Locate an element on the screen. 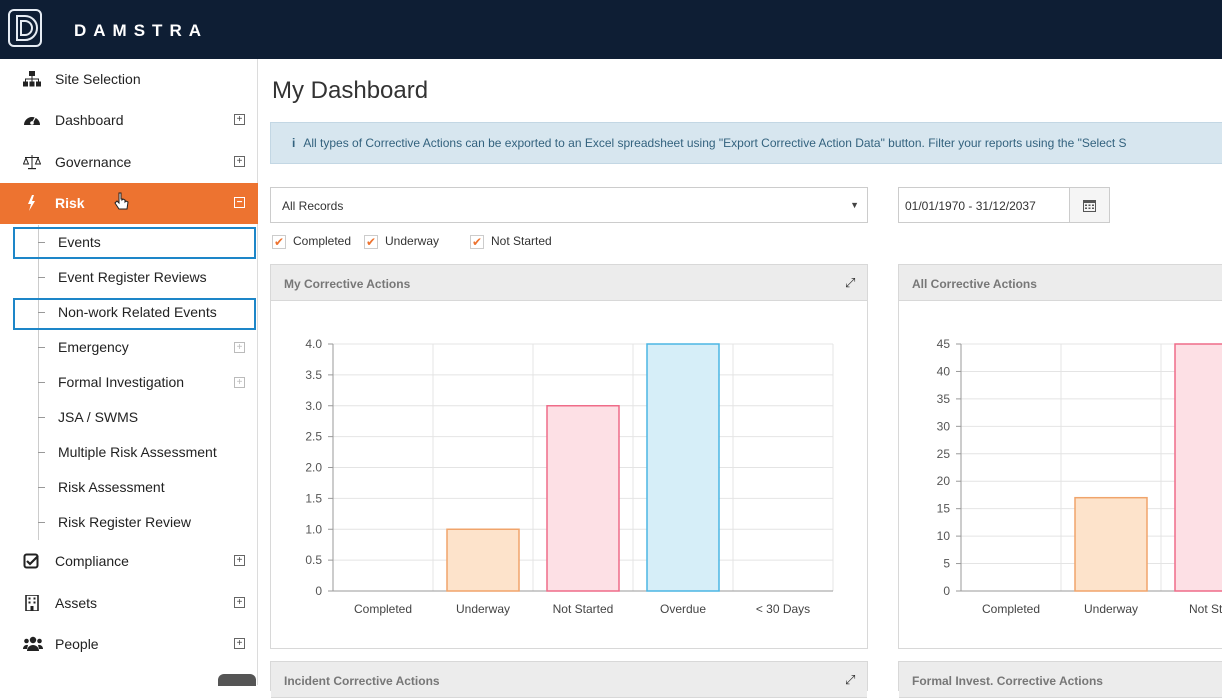 The image size is (1222, 698). y-tick-label: 30 is located at coordinates (944, 426).